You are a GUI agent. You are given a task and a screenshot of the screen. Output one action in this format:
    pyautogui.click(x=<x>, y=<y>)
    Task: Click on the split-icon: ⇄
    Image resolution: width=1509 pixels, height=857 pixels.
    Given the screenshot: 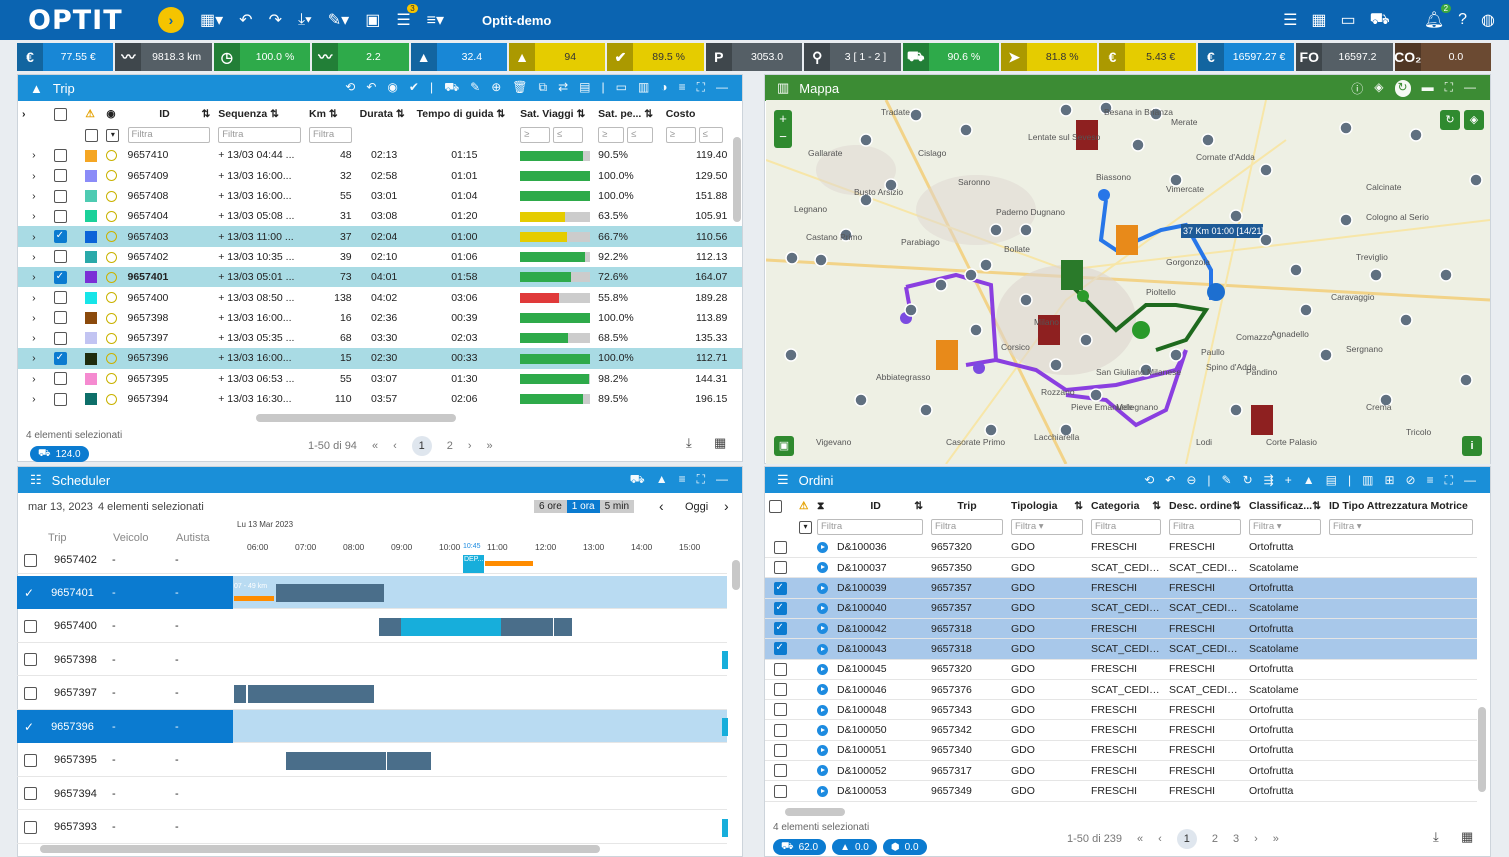 What is the action you would take?
    pyautogui.click(x=563, y=88)
    